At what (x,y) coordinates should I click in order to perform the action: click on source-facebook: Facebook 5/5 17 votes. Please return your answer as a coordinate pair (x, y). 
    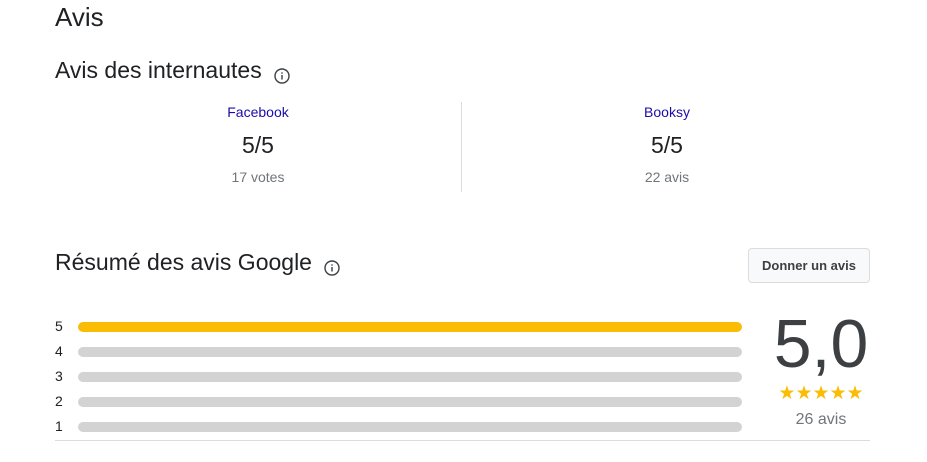
    Looking at the image, I should click on (258, 141).